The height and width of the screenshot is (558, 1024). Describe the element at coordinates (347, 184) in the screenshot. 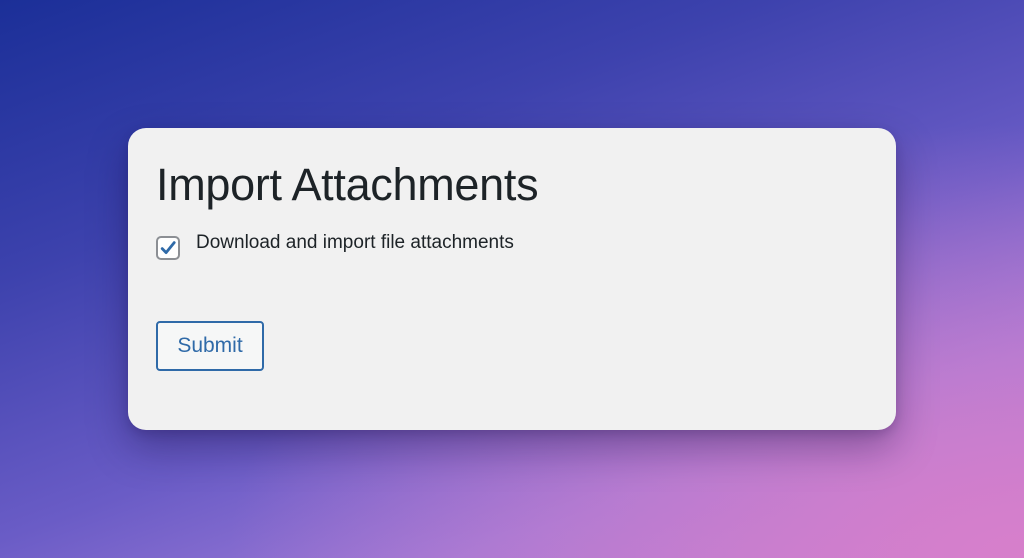

I see `page-title: Import Attachments` at that location.